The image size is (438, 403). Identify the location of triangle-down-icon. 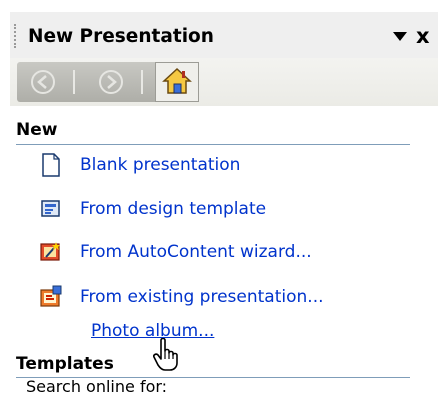
(400, 36).